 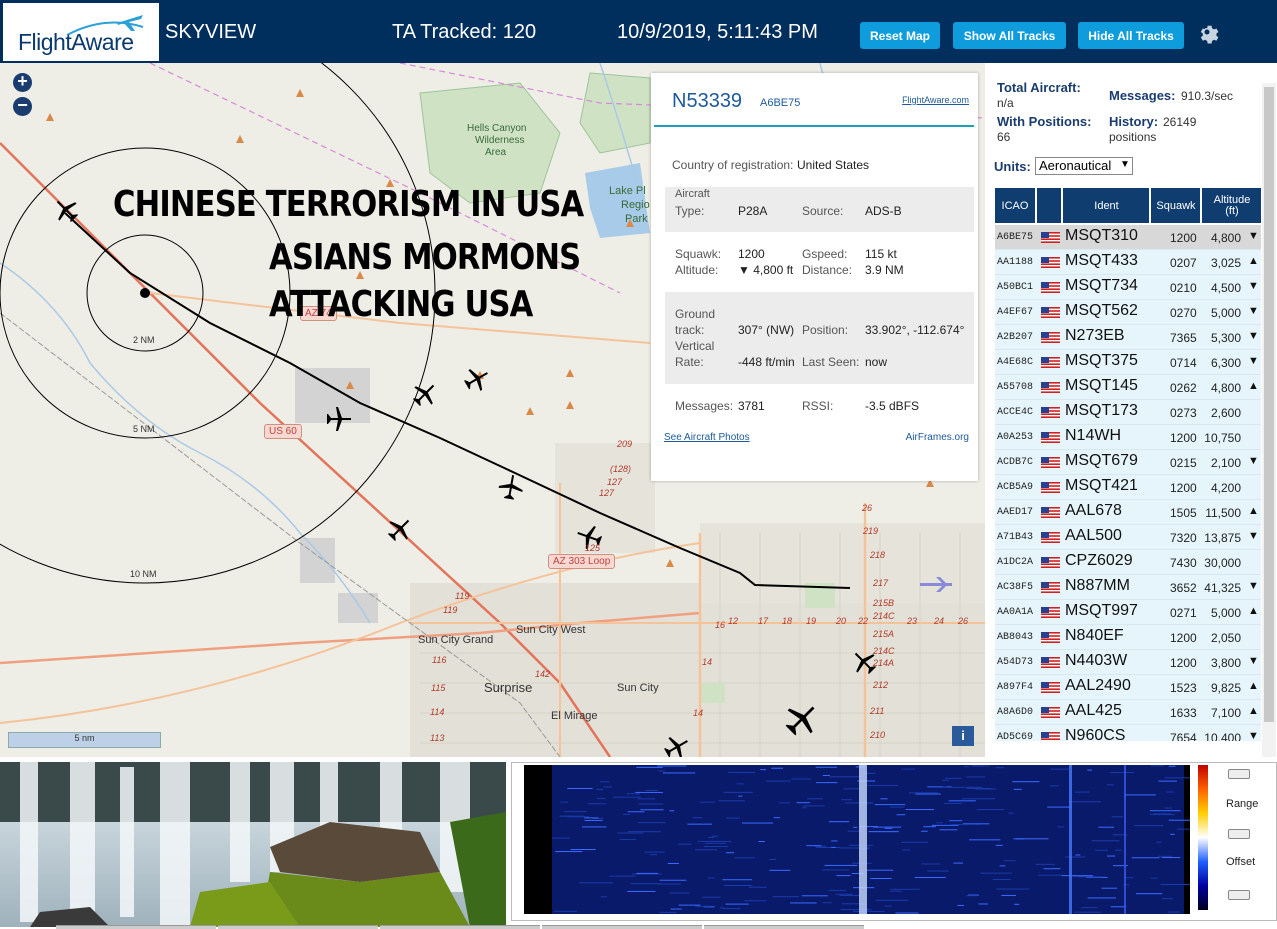 What do you see at coordinates (912, 621) in the screenshot?
I see `exit-number-label: 23` at bounding box center [912, 621].